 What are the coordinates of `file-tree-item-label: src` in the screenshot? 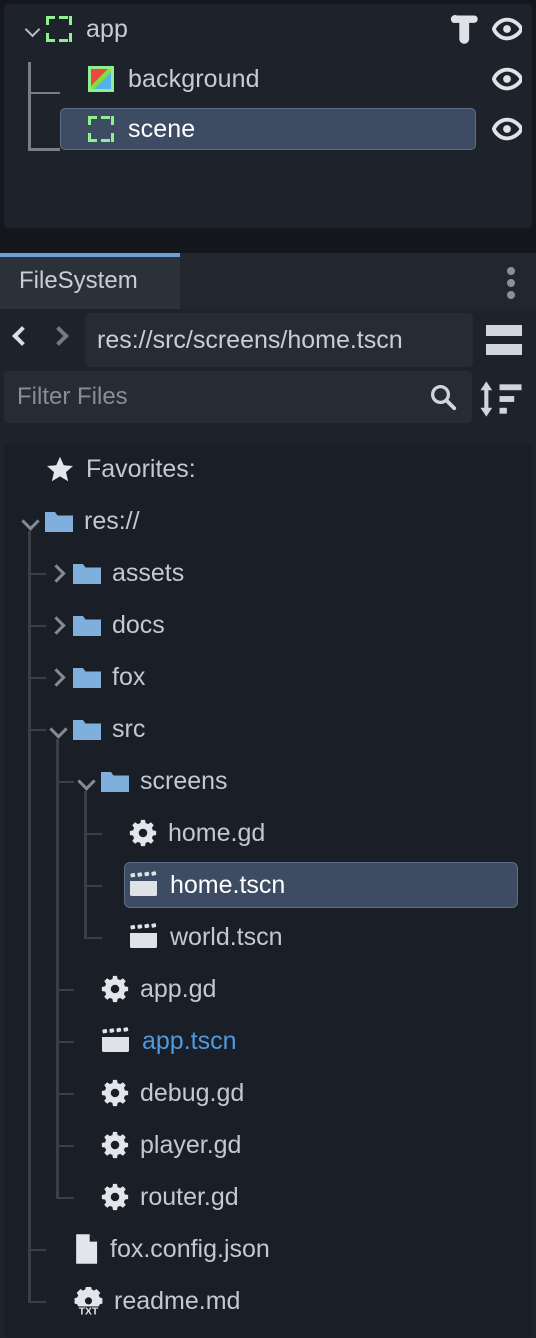 It's located at (129, 728).